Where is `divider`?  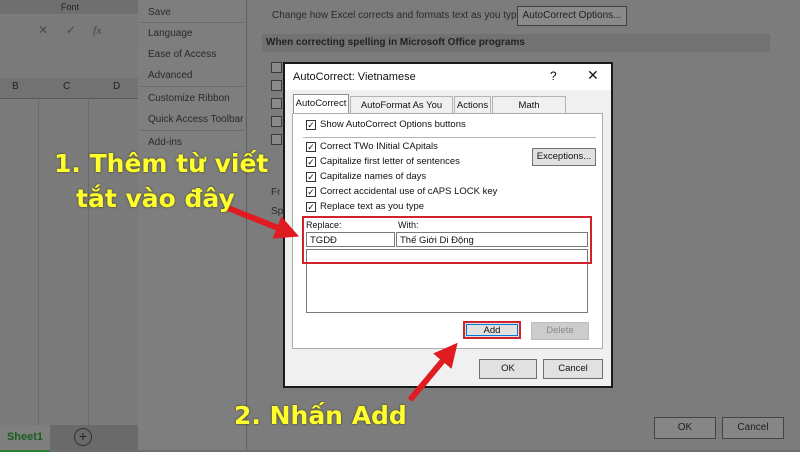 divider is located at coordinates (449, 137).